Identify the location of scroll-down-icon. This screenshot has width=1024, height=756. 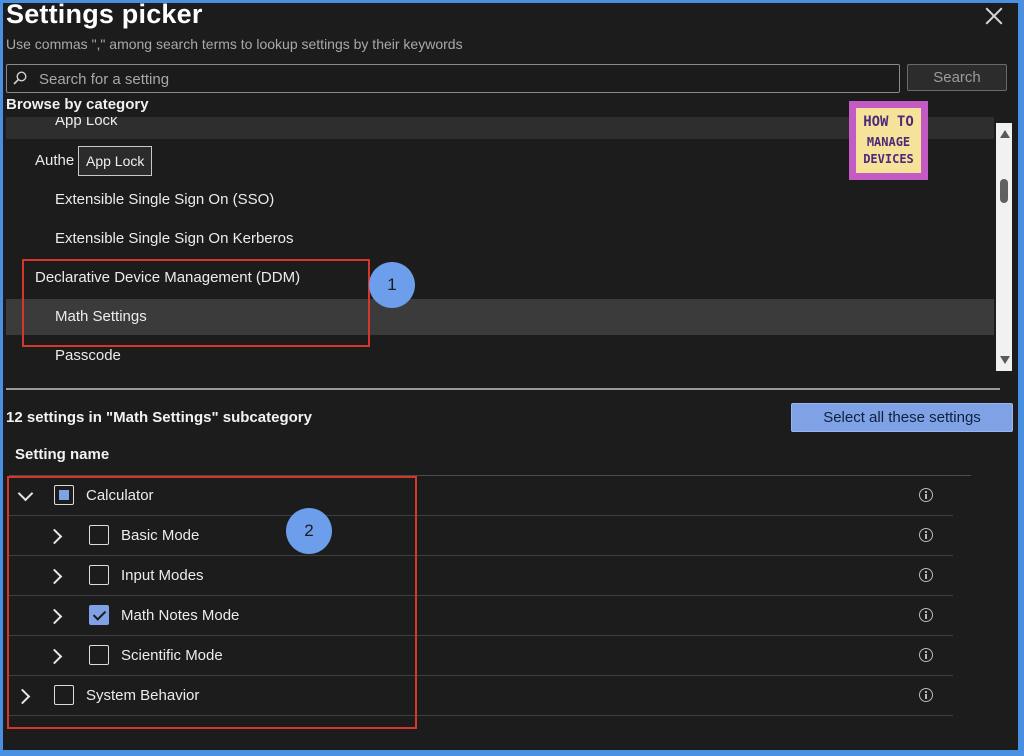
(1005, 360).